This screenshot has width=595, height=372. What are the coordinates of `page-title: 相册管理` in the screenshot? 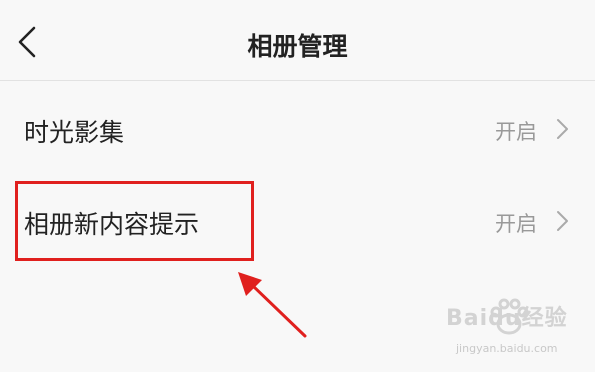 It's located at (297, 46).